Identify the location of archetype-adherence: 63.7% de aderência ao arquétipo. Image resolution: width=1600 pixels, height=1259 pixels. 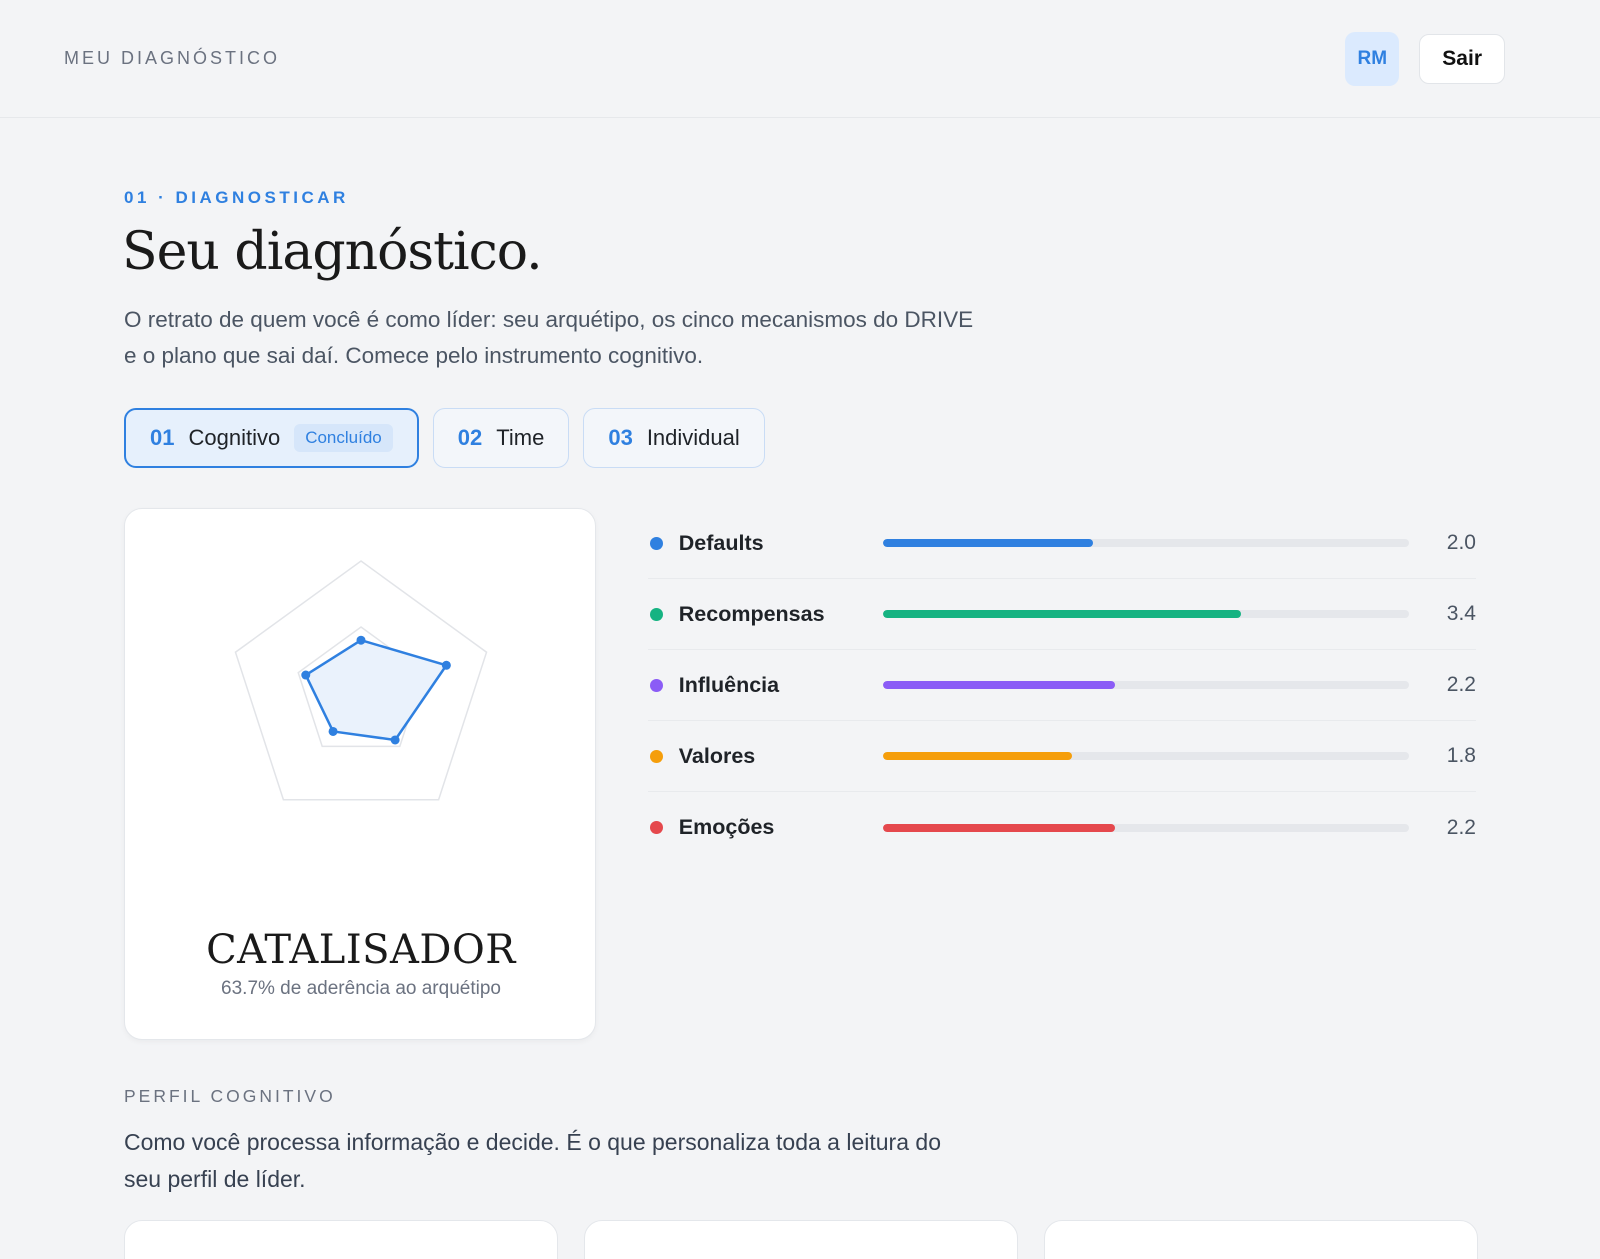
(361, 988).